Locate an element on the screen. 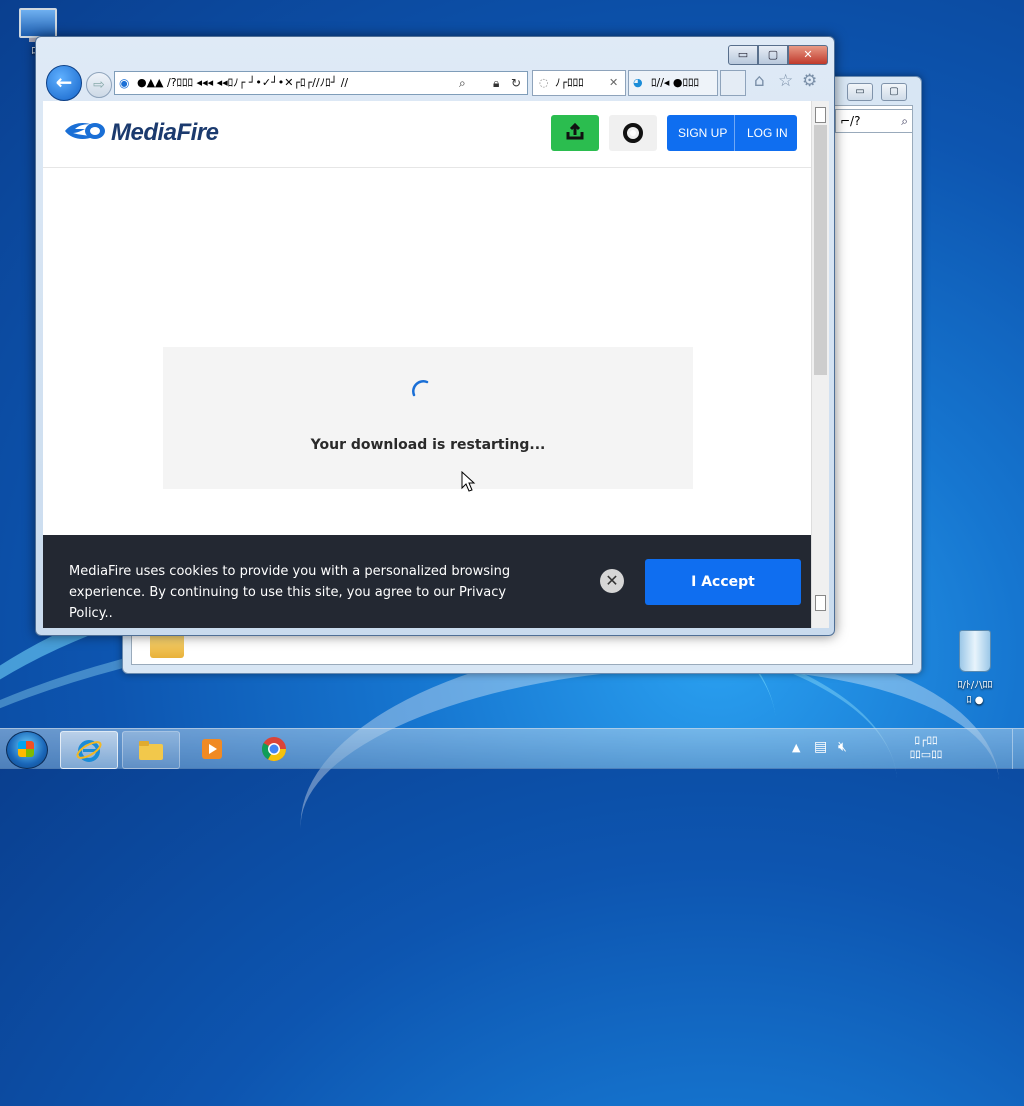 The height and width of the screenshot is (1106, 1024). desktop-icon-label: ﾛ/ﾄ/ﾉ\ﾛﾛ is located at coordinates (975, 685).